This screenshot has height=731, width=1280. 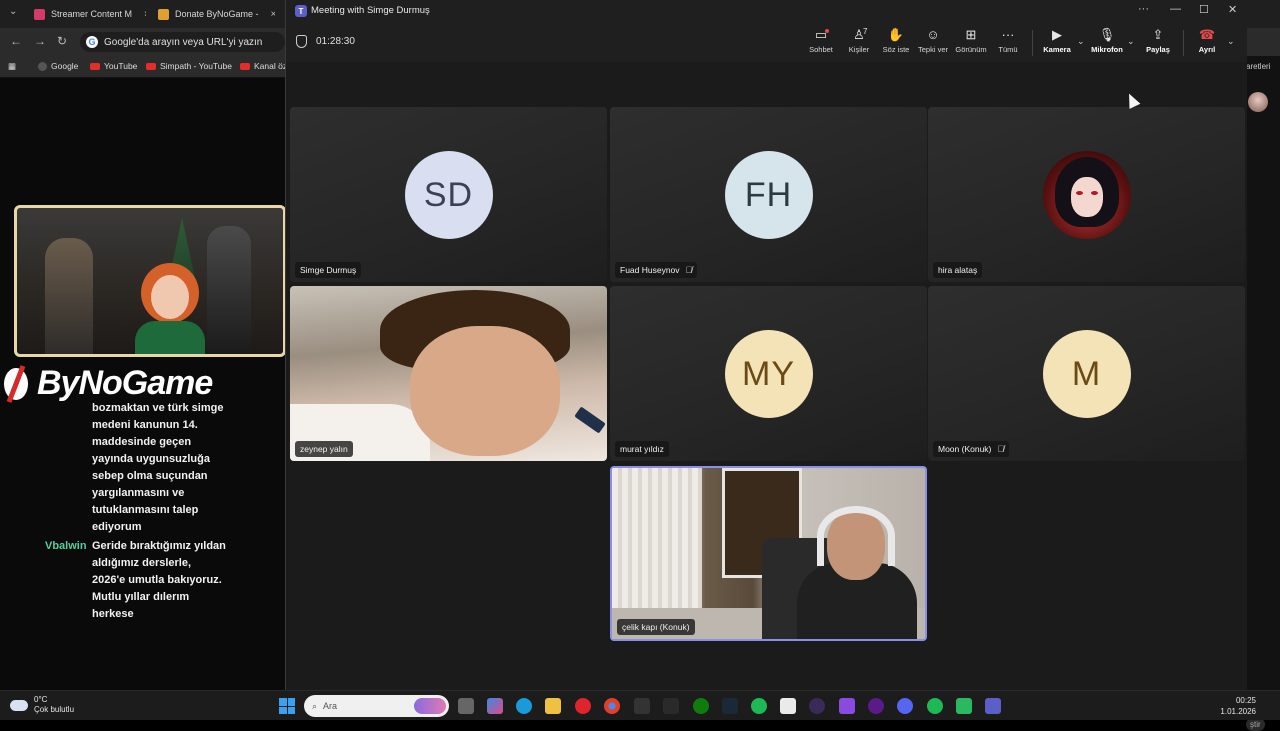 I want to click on browser-right-edge: aretleri ştir, so click(x=1263, y=393).